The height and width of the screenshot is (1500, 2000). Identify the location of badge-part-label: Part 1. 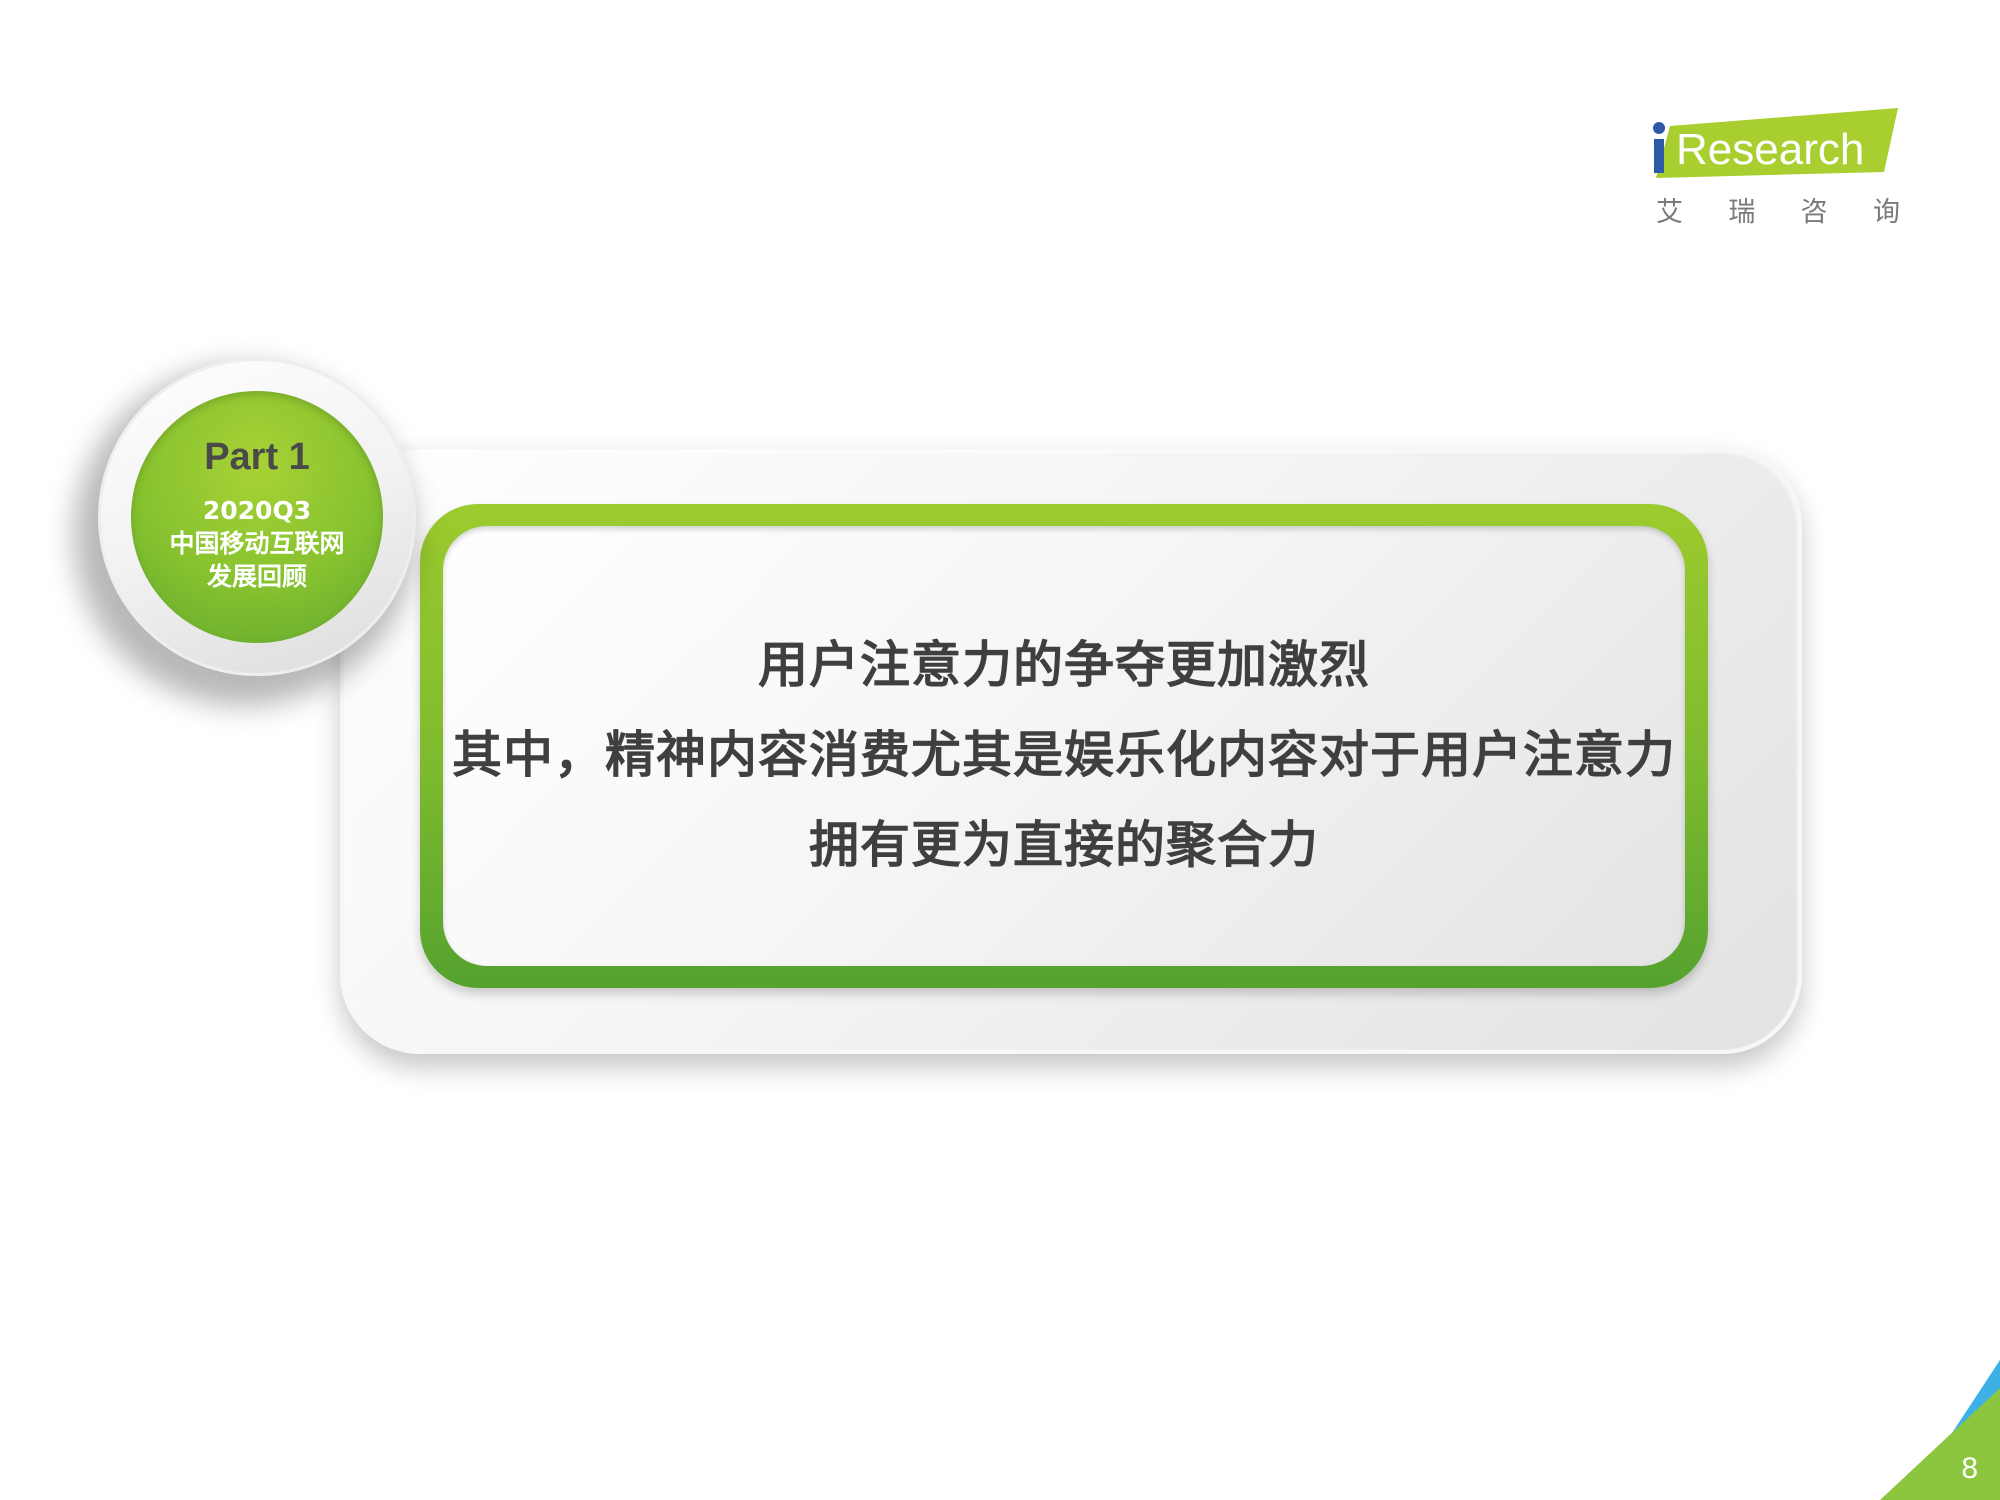
(257, 457).